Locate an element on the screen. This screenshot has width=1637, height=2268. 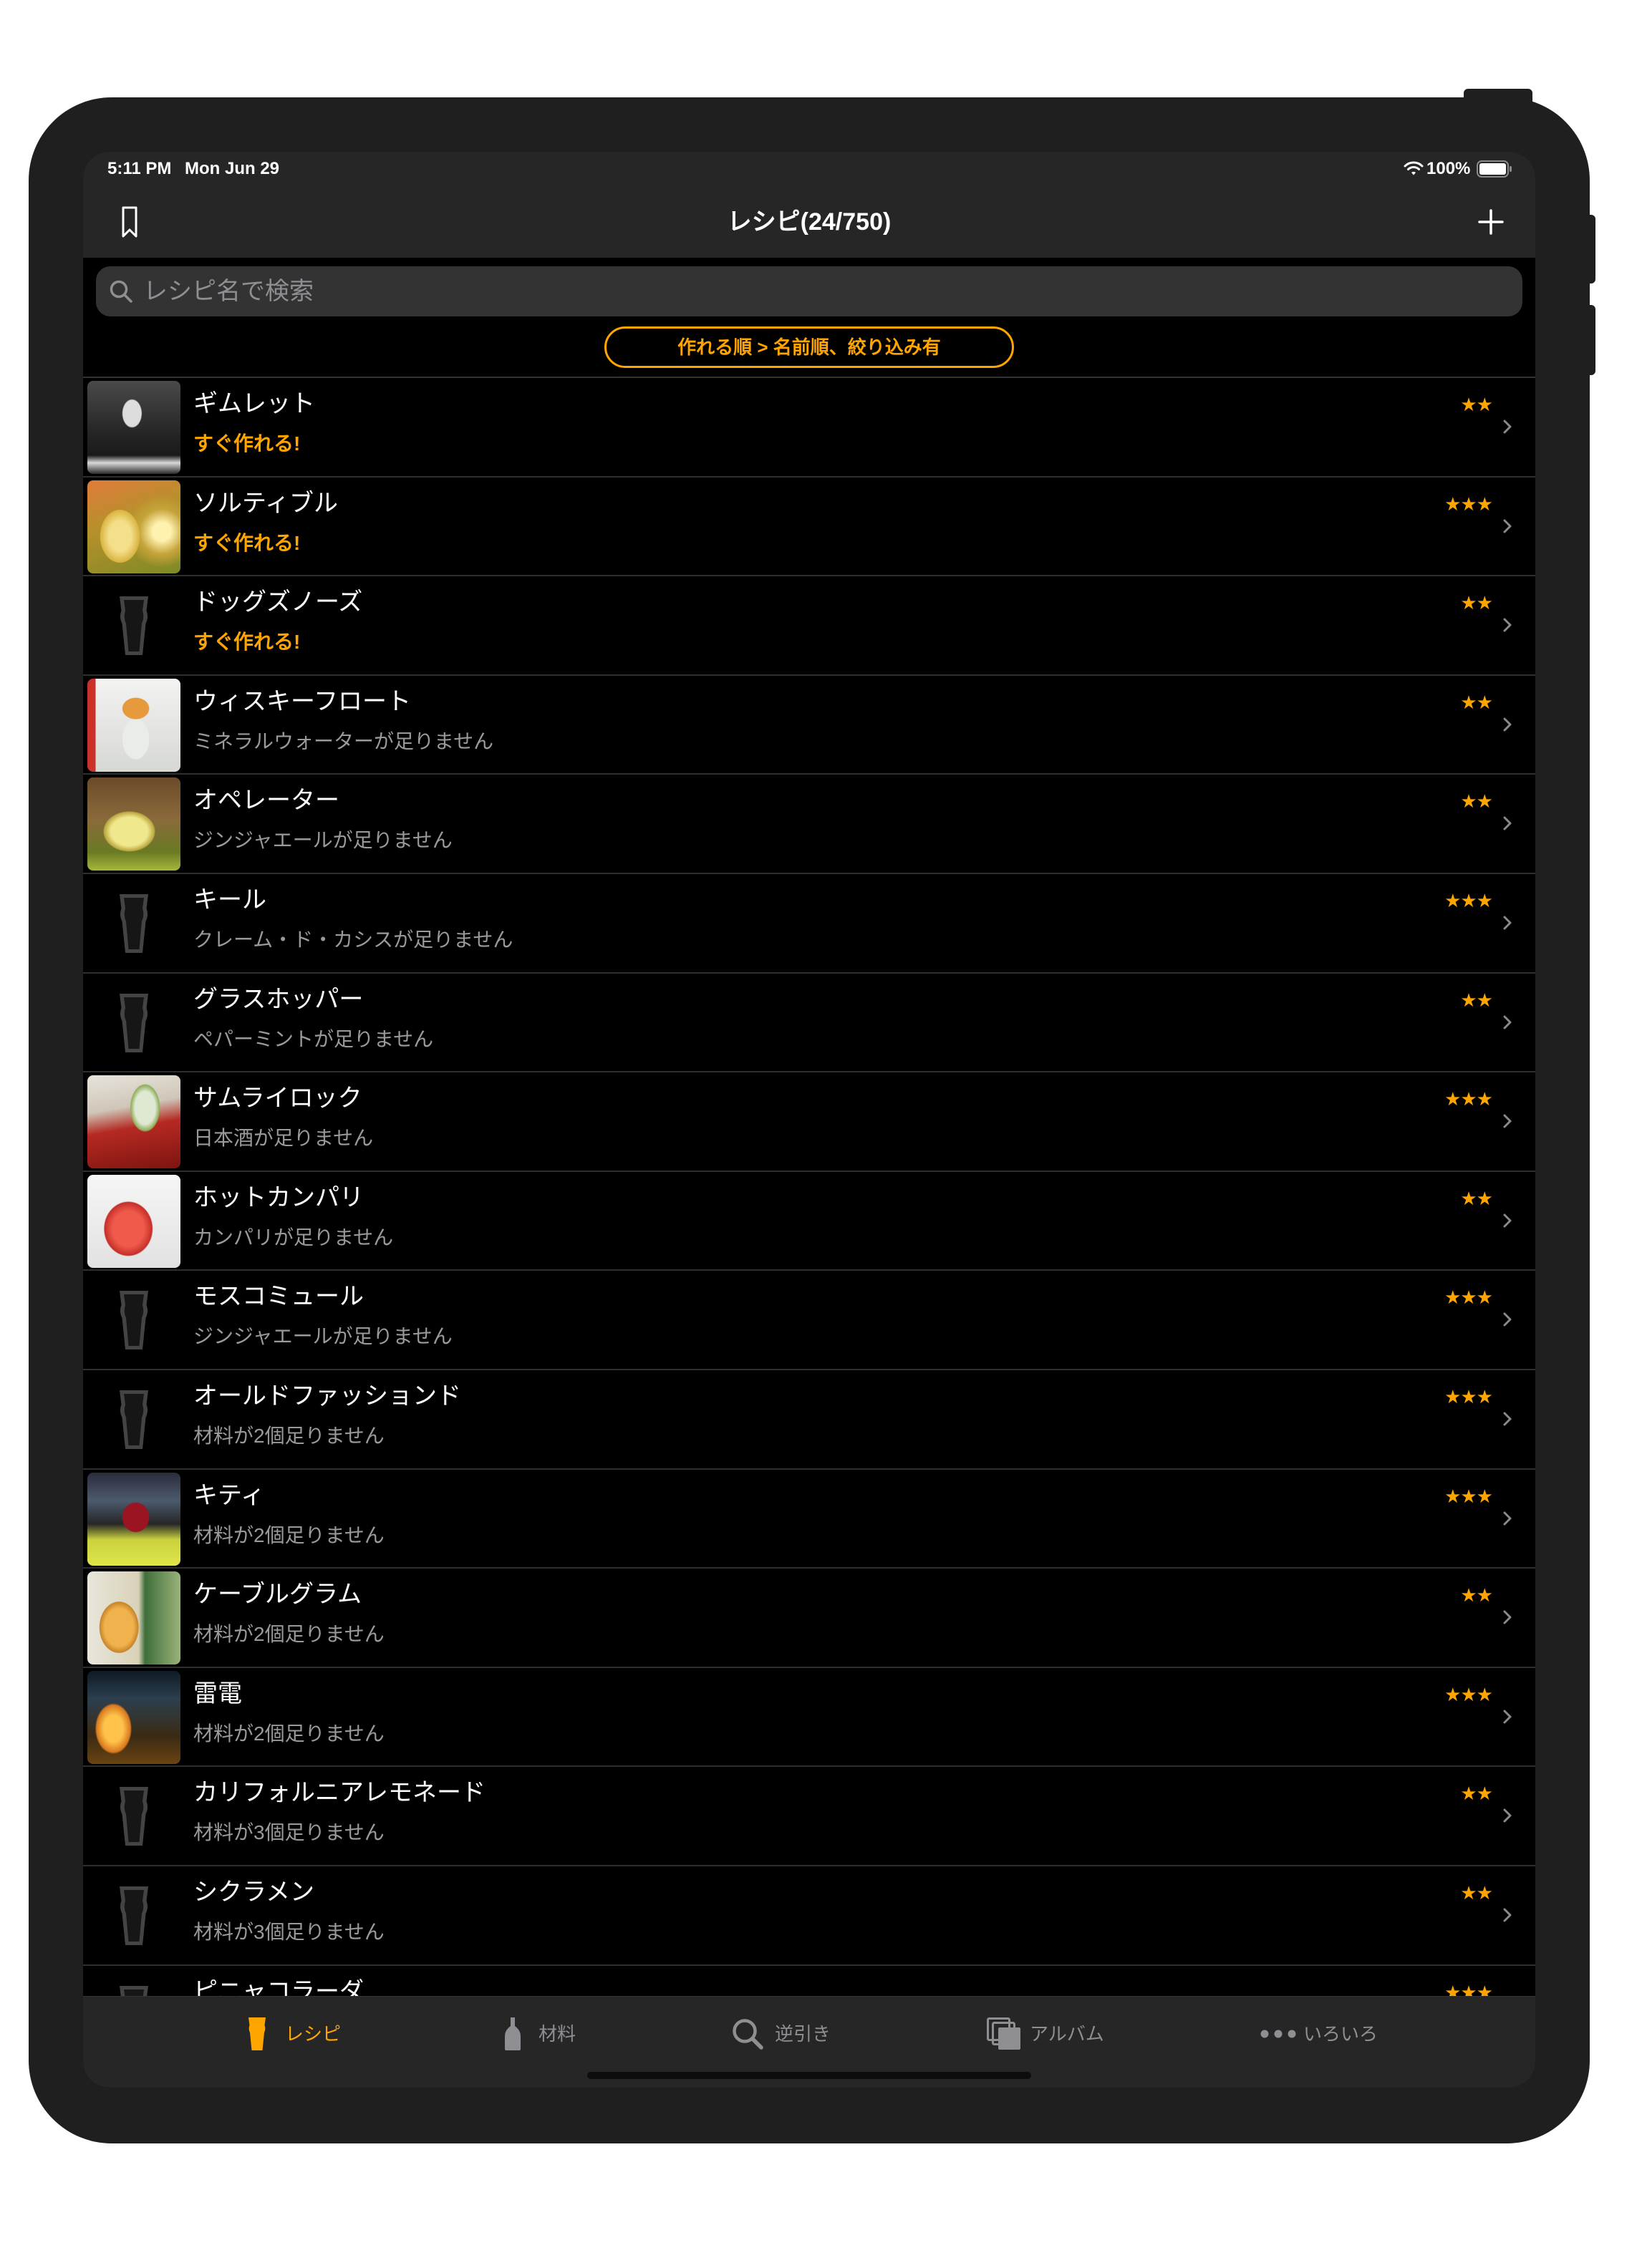
tab-label: アルバム is located at coordinates (1067, 2034).